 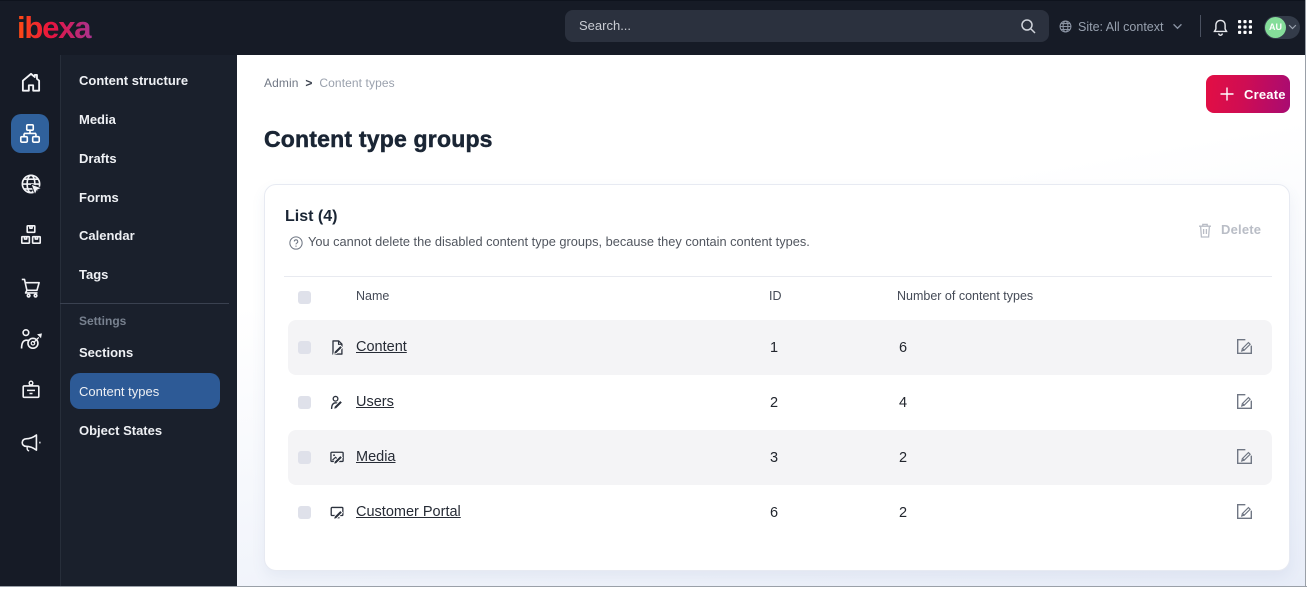 What do you see at coordinates (54, 27) in the screenshot?
I see `svg-text: ibexa` at bounding box center [54, 27].